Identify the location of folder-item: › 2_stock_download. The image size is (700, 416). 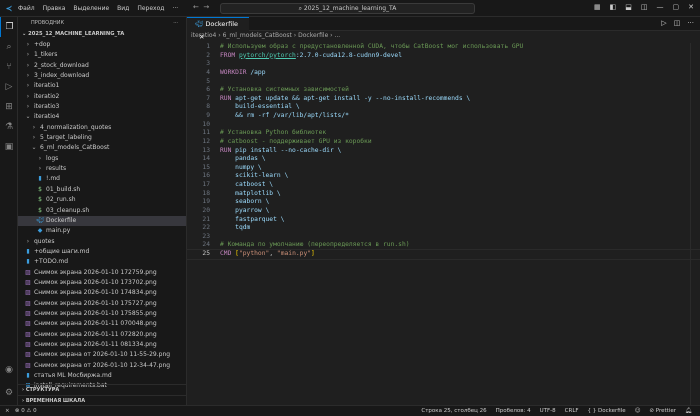
(102, 66).